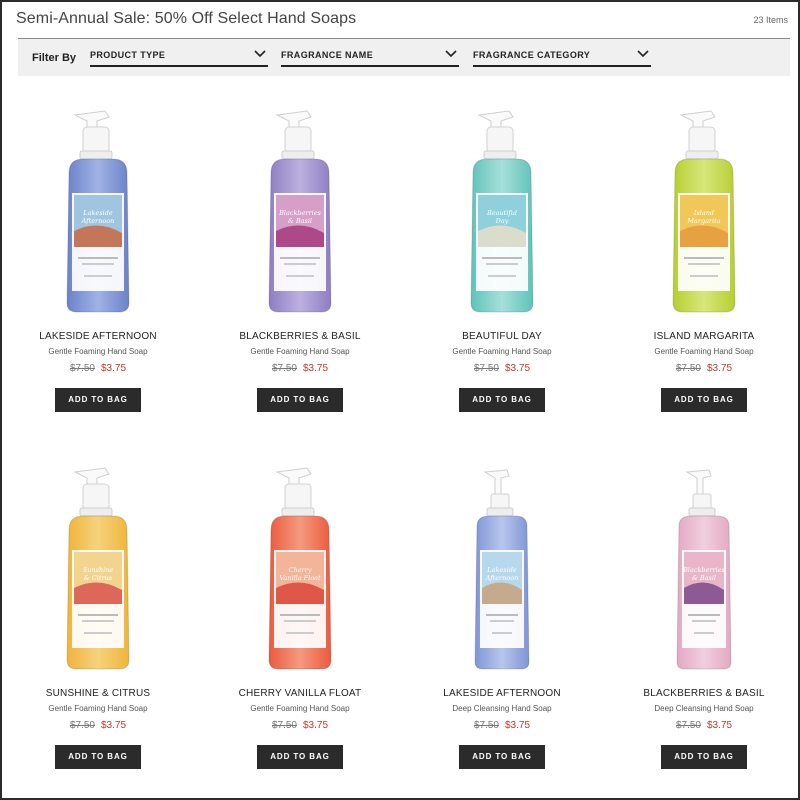 Image resolution: width=800 pixels, height=800 pixels. I want to click on product-image: Sunshine & Citrus, so click(98, 569).